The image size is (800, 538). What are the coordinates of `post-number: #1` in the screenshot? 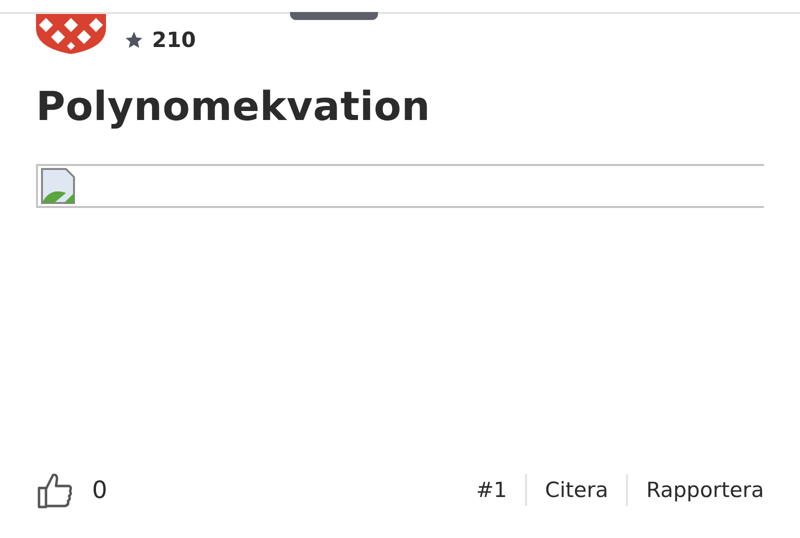 It's located at (492, 490).